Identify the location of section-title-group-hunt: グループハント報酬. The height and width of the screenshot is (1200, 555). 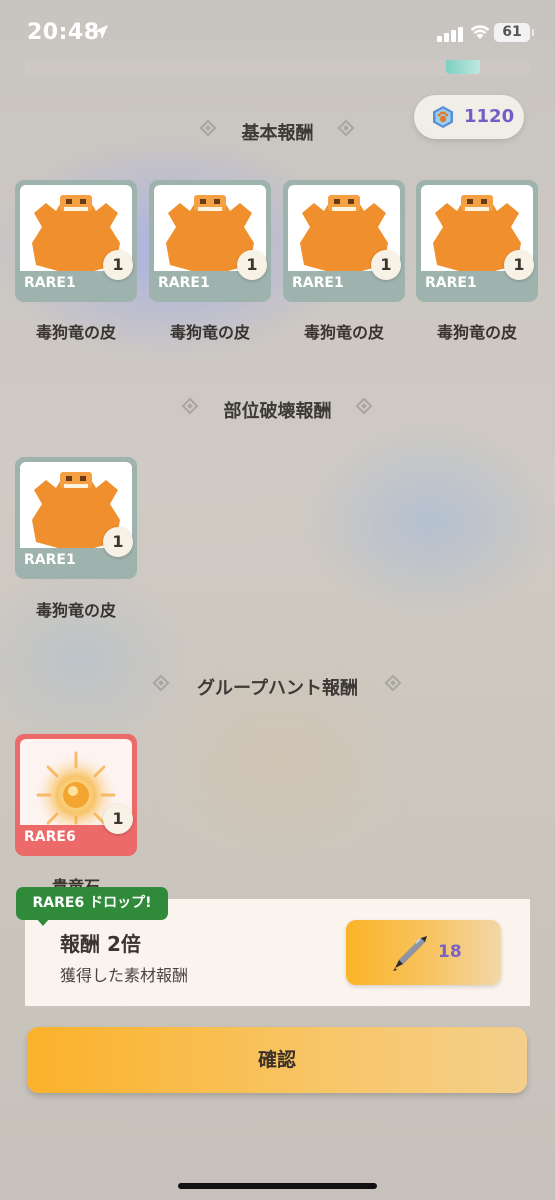
(277, 688).